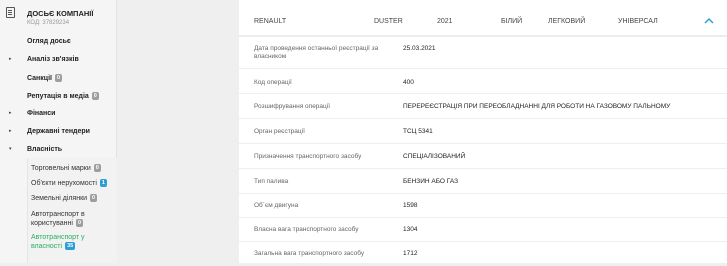 The image size is (727, 266). I want to click on detail-value: 25.03.2021, so click(419, 48).